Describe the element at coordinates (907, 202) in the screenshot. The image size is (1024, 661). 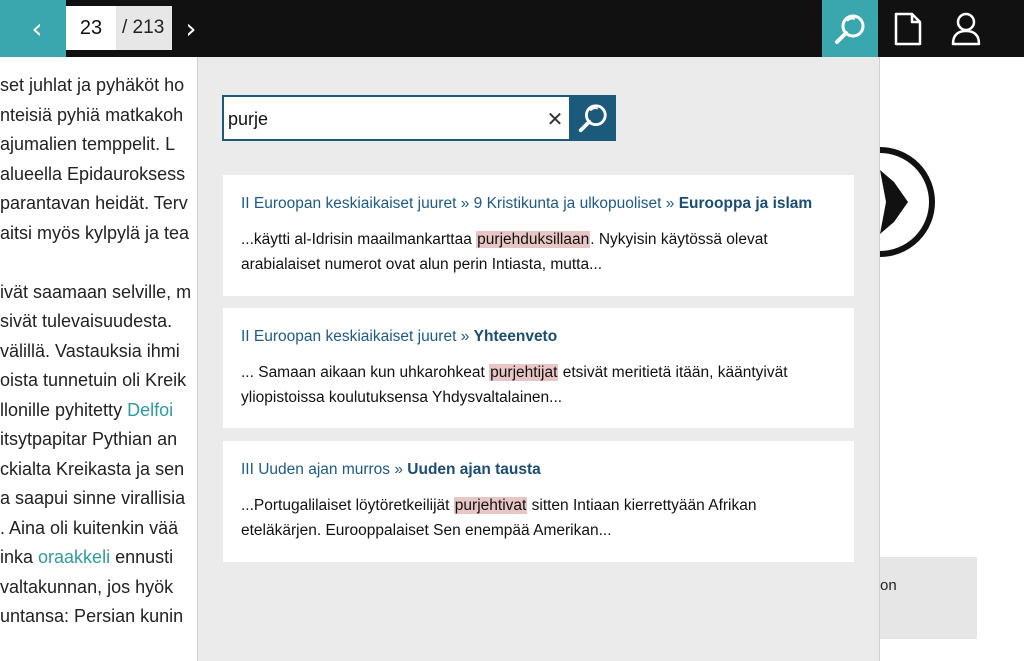
I see `illustration-circle-icon` at that location.